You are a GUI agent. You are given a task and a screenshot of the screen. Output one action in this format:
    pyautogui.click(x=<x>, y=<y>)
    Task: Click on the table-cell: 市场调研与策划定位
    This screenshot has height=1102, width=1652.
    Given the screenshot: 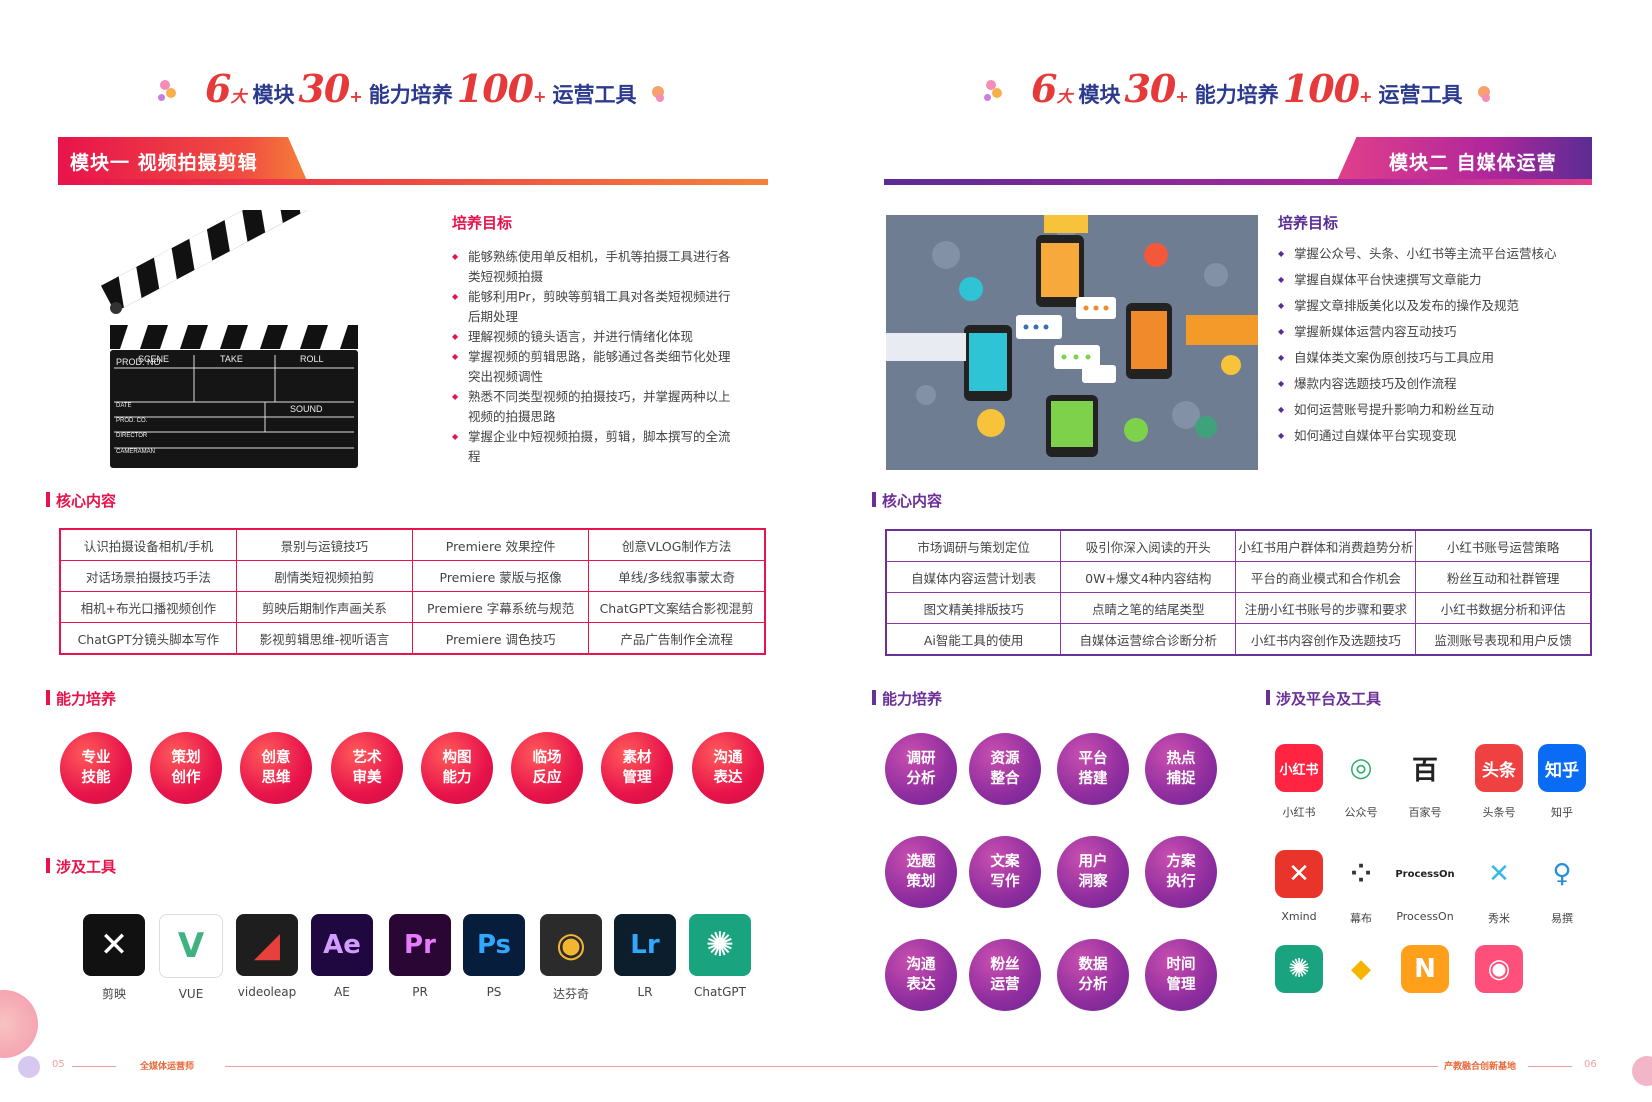 What is the action you would take?
    pyautogui.click(x=973, y=545)
    